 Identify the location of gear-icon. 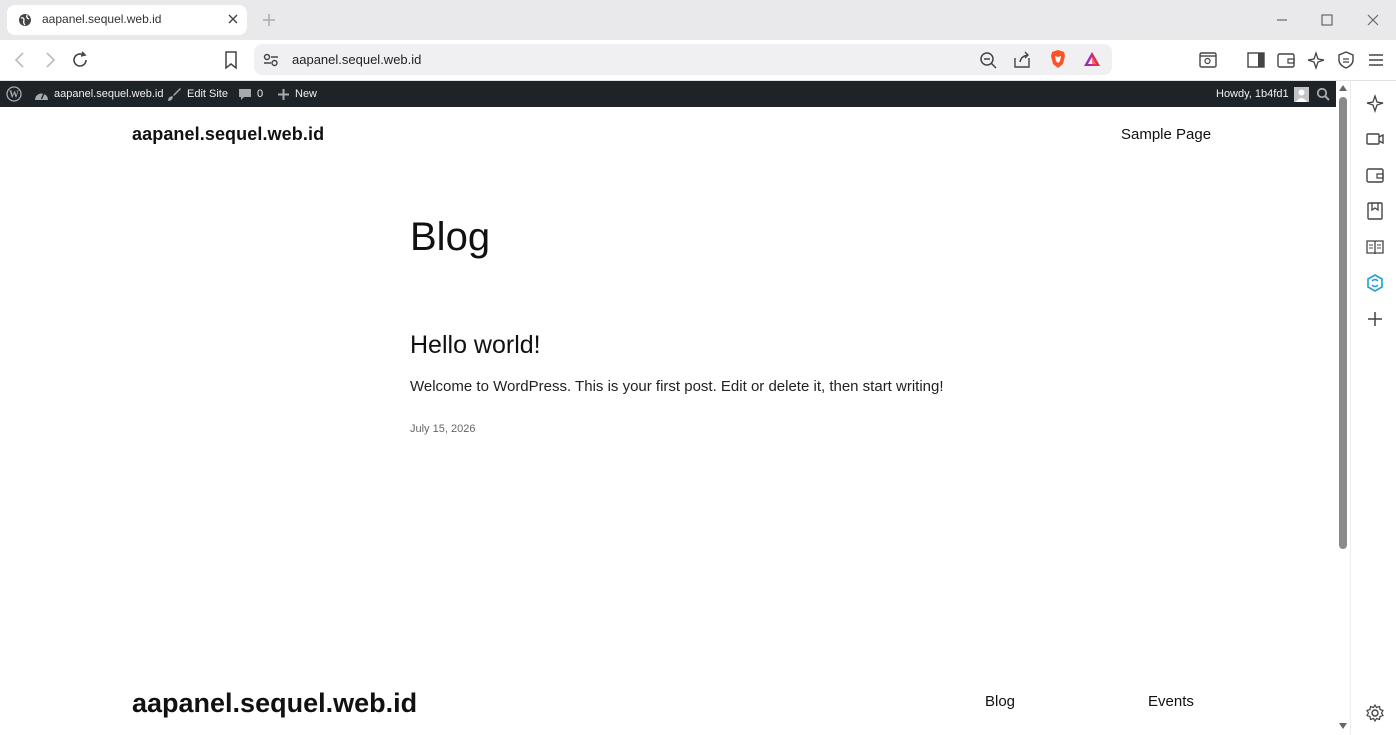
(1375, 713).